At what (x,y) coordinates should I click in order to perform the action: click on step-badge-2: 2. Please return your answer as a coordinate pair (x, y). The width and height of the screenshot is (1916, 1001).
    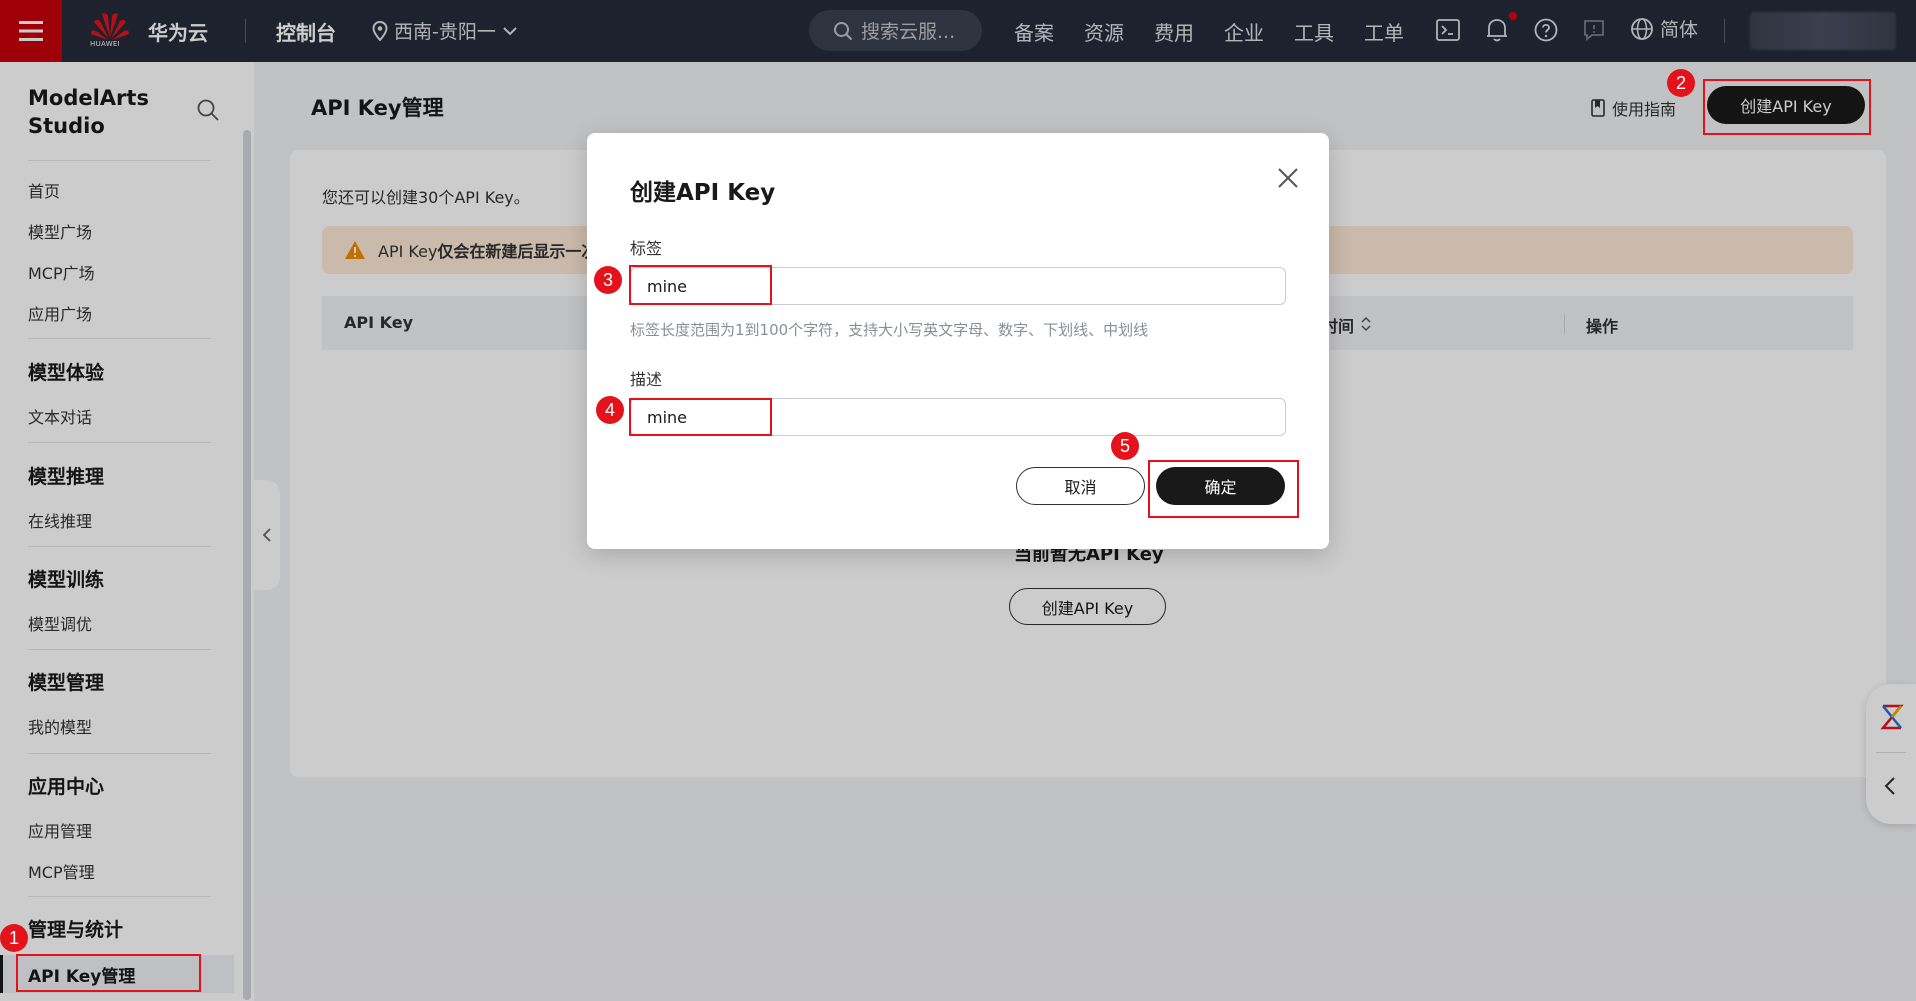
    Looking at the image, I should click on (1681, 83).